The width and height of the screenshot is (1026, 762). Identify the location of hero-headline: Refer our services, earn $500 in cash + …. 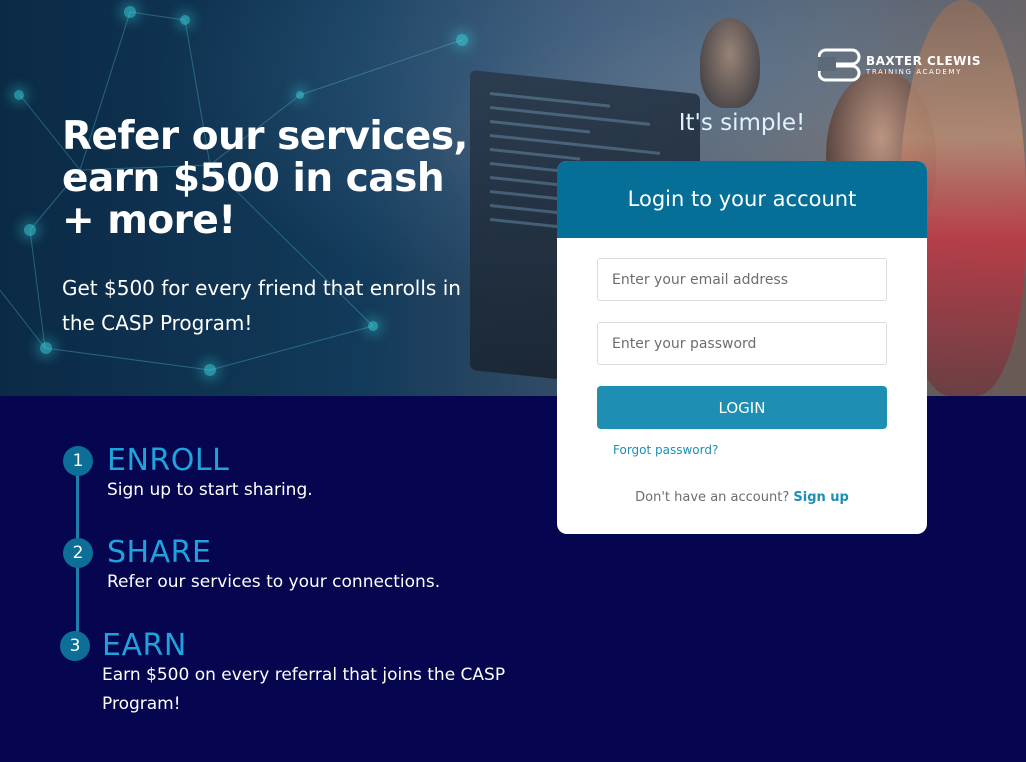
(265, 178).